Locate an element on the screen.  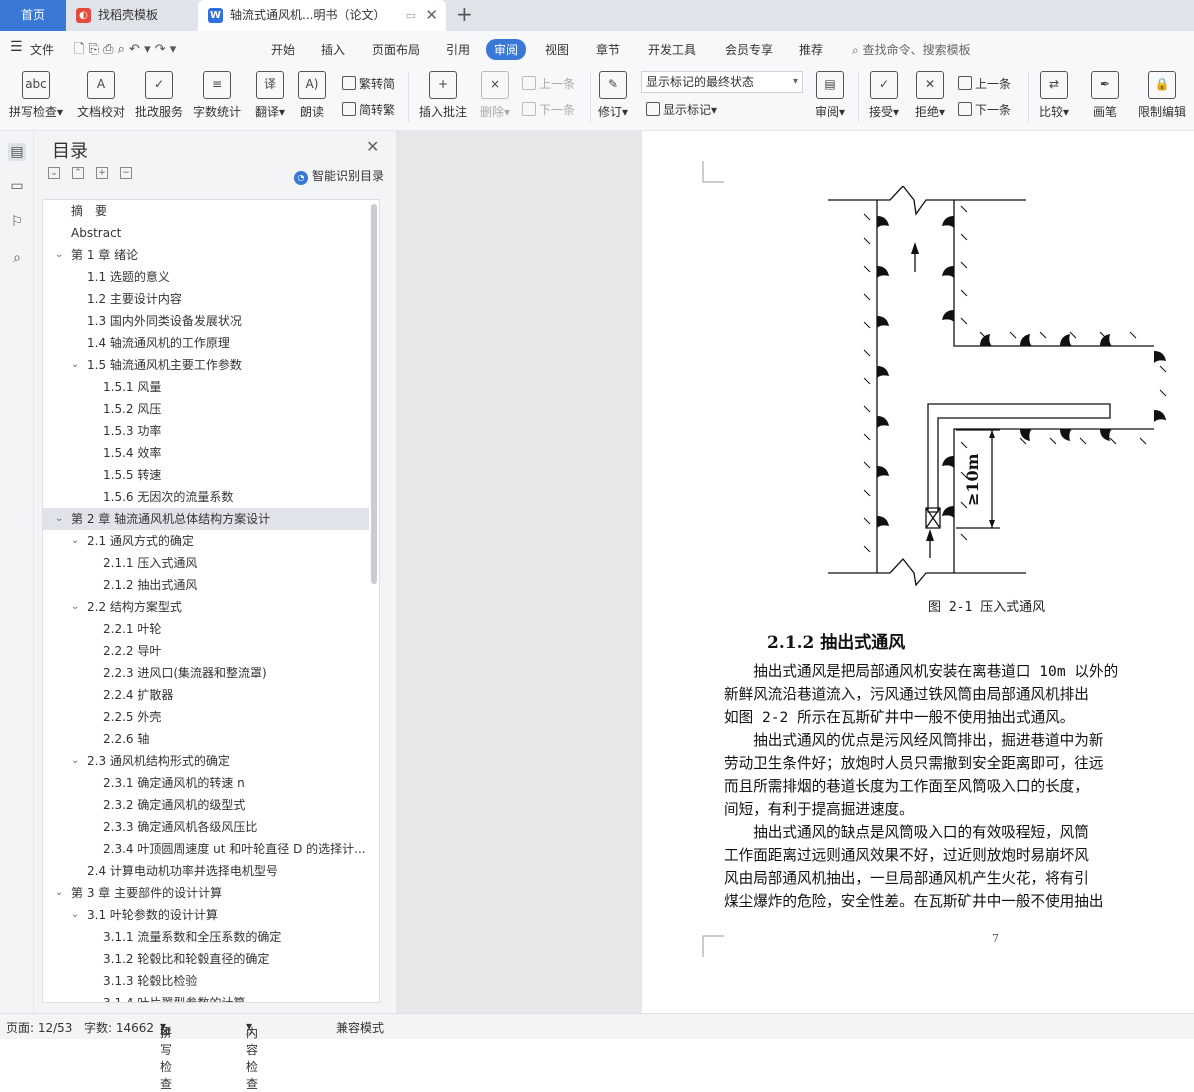
menu-chapter: 章节 is located at coordinates (608, 49).